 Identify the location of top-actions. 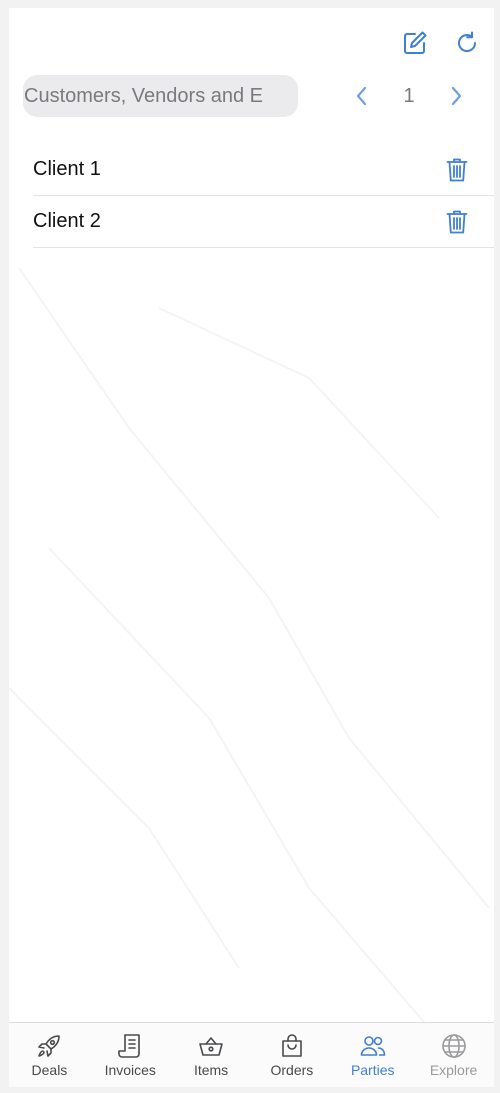
(441, 43).